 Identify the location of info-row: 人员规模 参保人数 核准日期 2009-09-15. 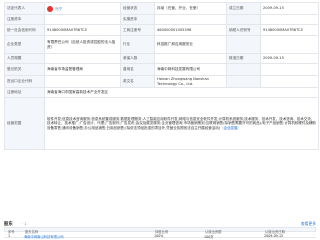
(161, 58).